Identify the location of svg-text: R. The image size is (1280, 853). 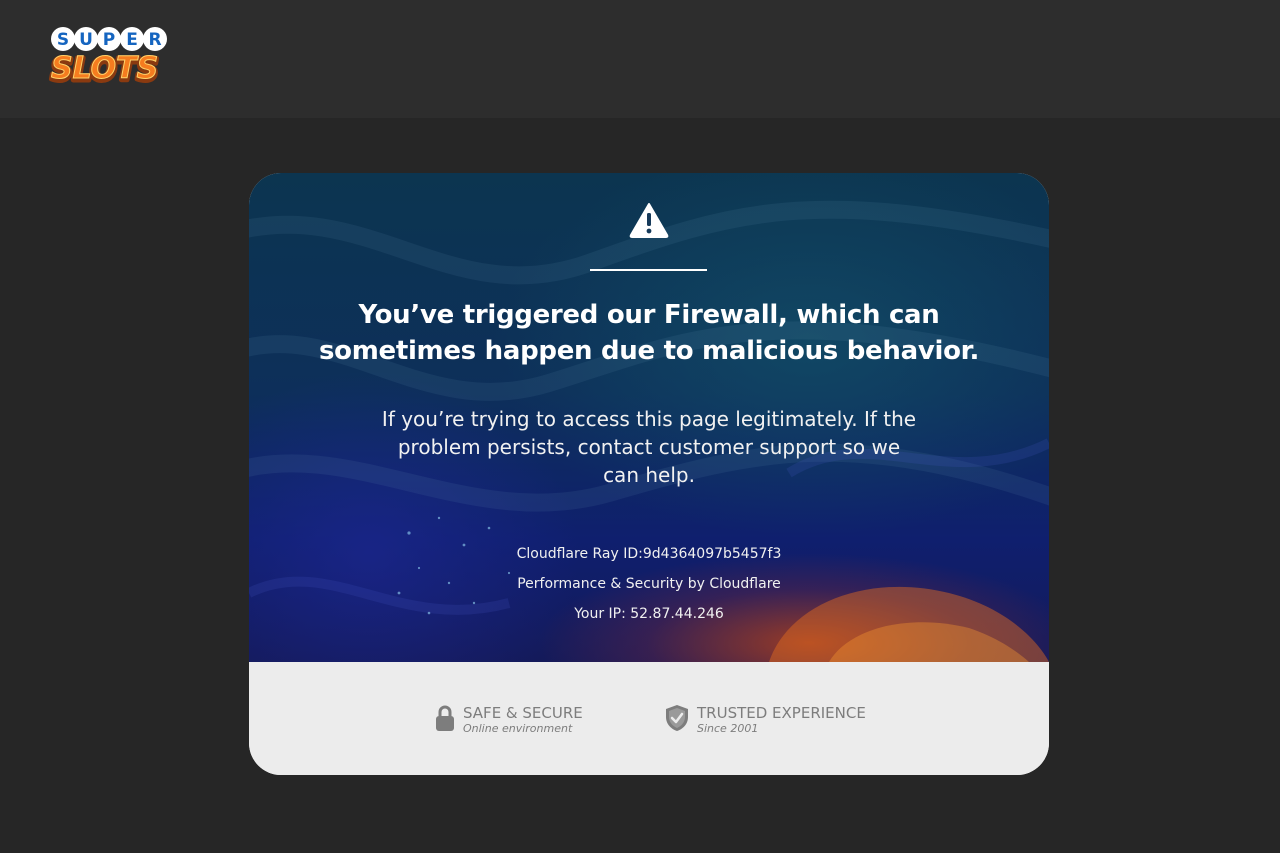
(154, 40).